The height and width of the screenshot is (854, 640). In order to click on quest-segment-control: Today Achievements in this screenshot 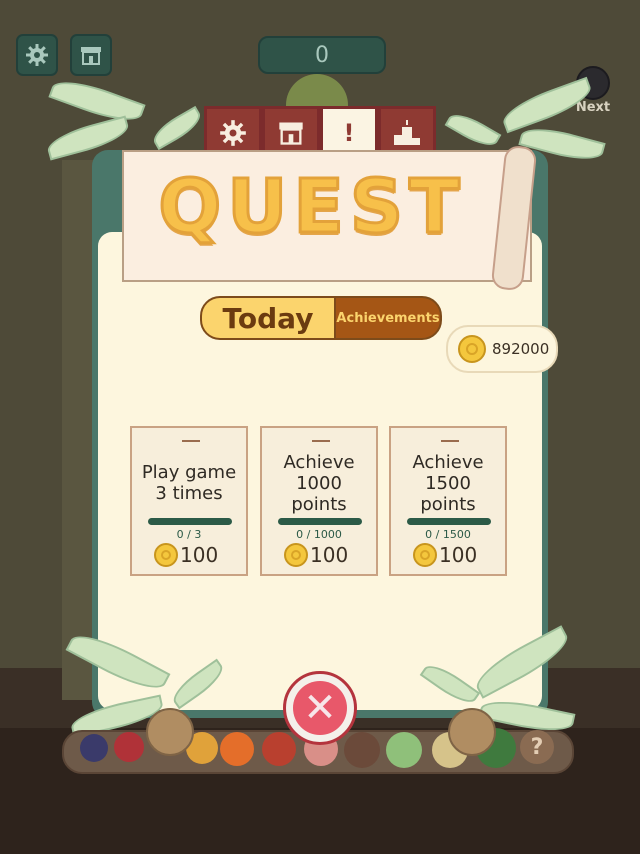, I will do `click(321, 318)`.